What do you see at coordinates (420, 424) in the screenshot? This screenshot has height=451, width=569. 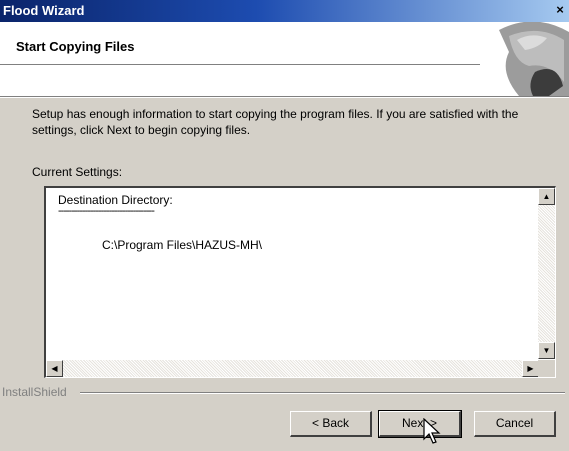 I see `next-button: Next >` at bounding box center [420, 424].